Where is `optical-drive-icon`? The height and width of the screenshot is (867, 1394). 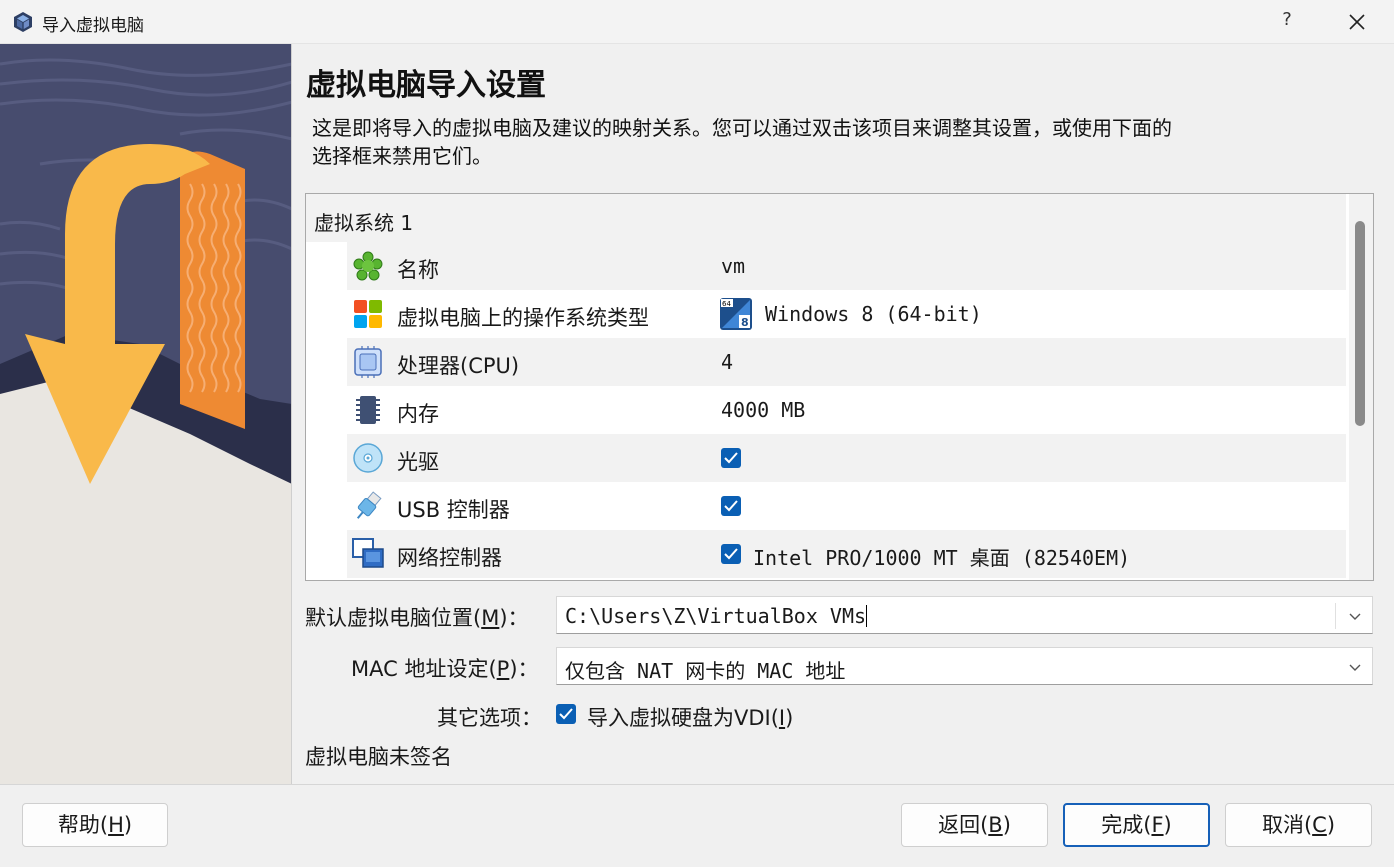
optical-drive-icon is located at coordinates (368, 458).